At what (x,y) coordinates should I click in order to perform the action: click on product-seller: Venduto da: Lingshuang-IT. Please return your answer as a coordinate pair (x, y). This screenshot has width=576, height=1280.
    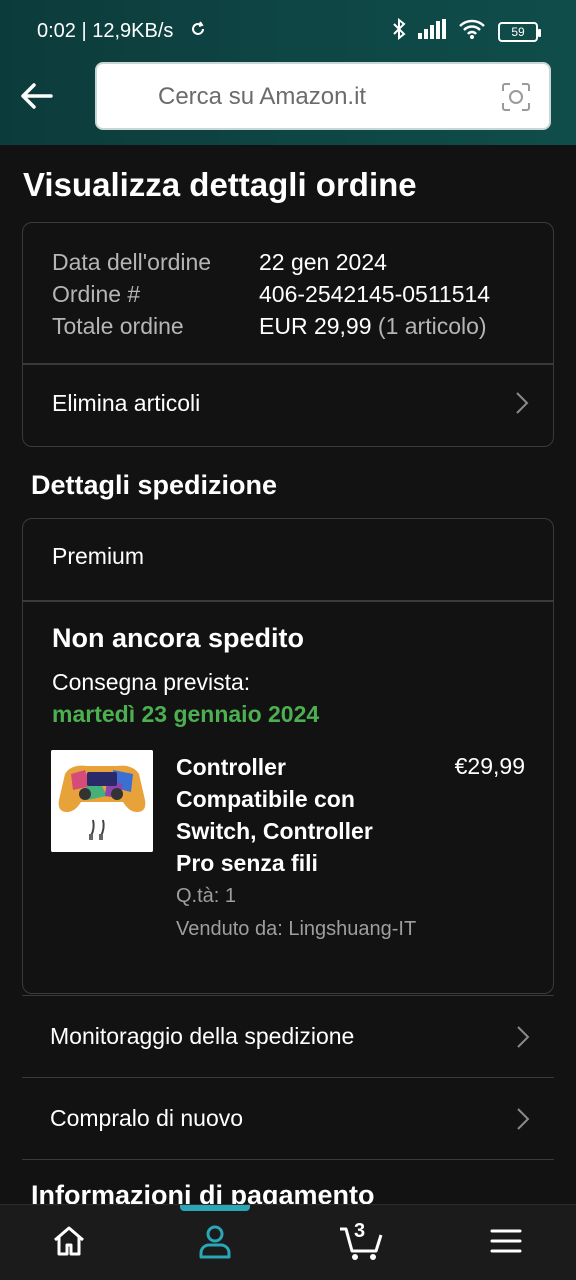
    Looking at the image, I should click on (296, 929).